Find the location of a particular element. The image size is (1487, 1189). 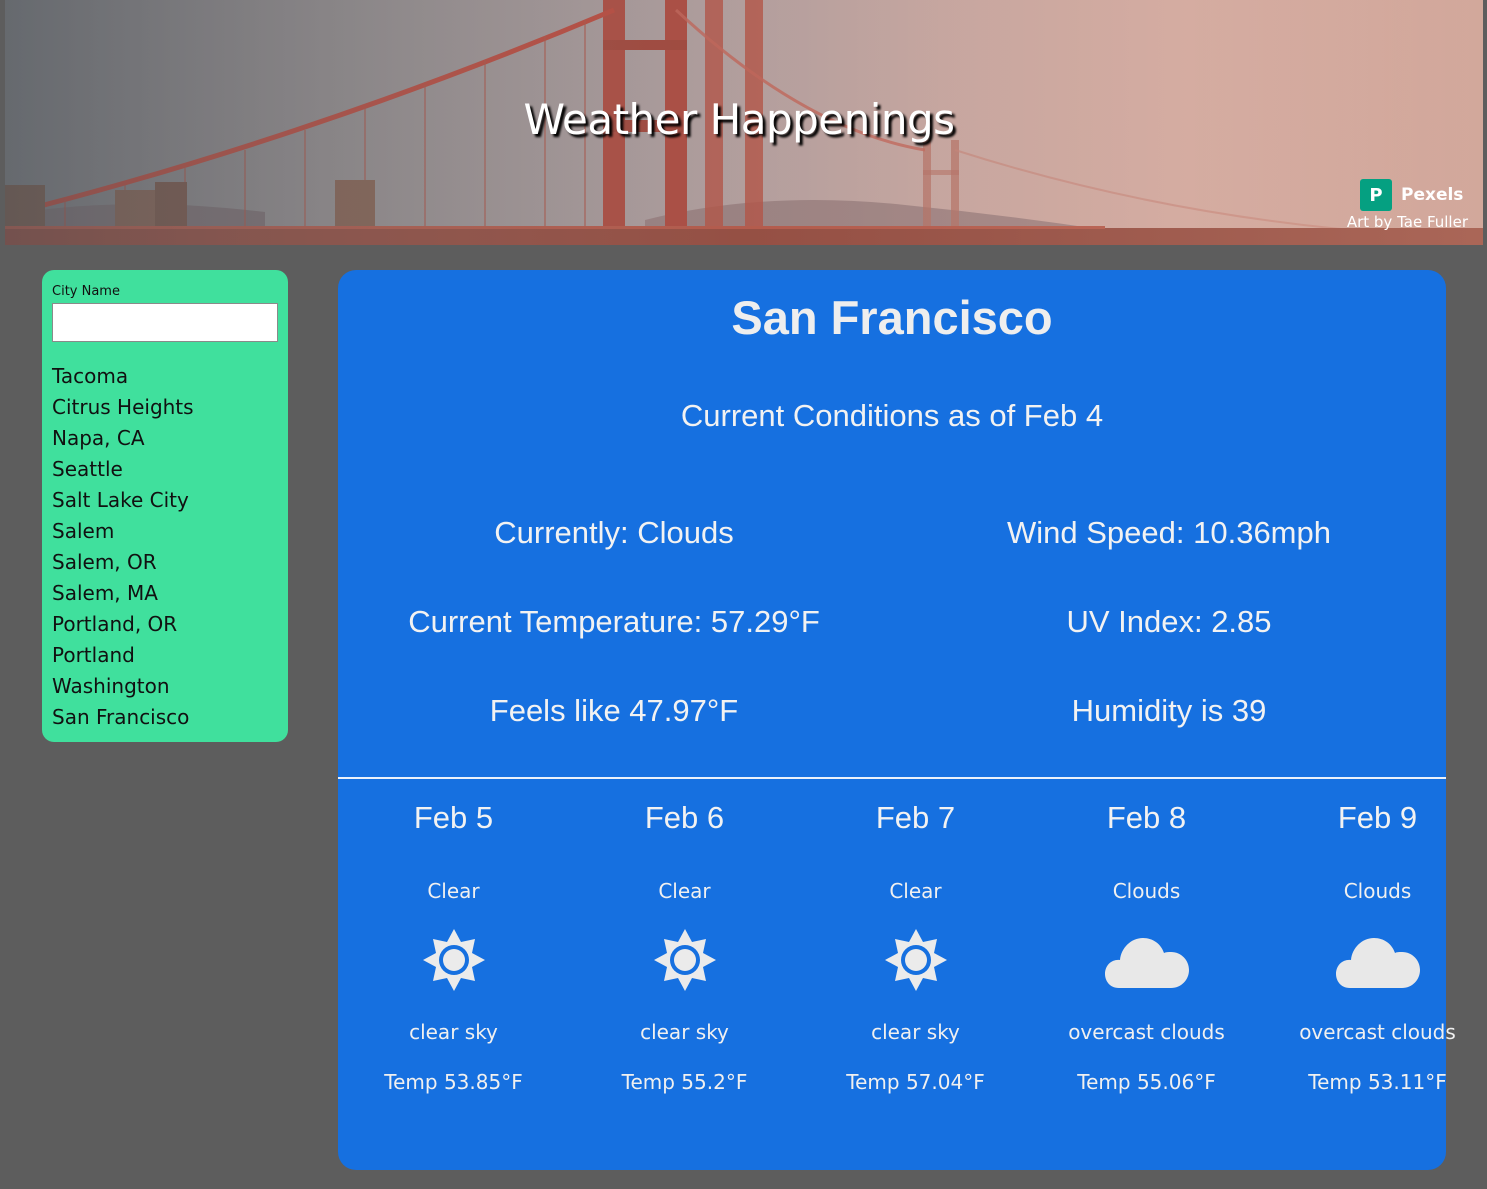

forecast-day: Feb 6 Clear clear sky Temp 55.2°F is located at coordinates (684, 942).